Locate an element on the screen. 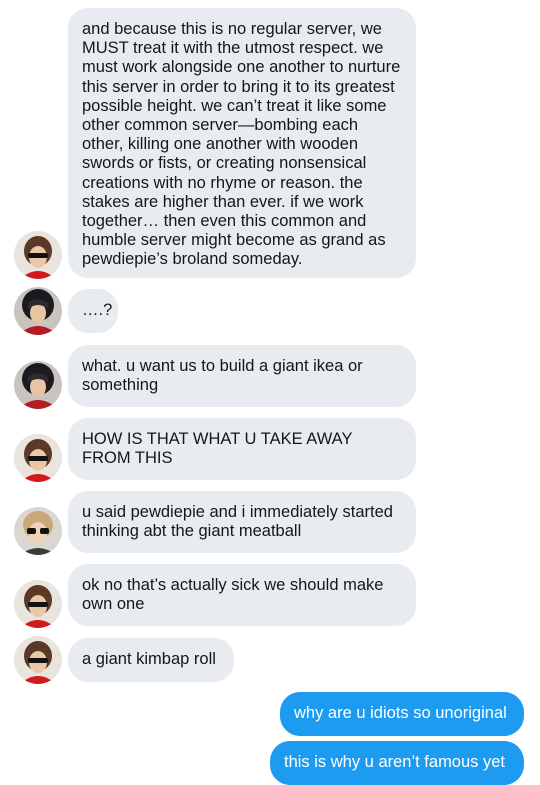 The width and height of the screenshot is (540, 785). message-bubble-incoming: a giant kimbap roll is located at coordinates (151, 660).